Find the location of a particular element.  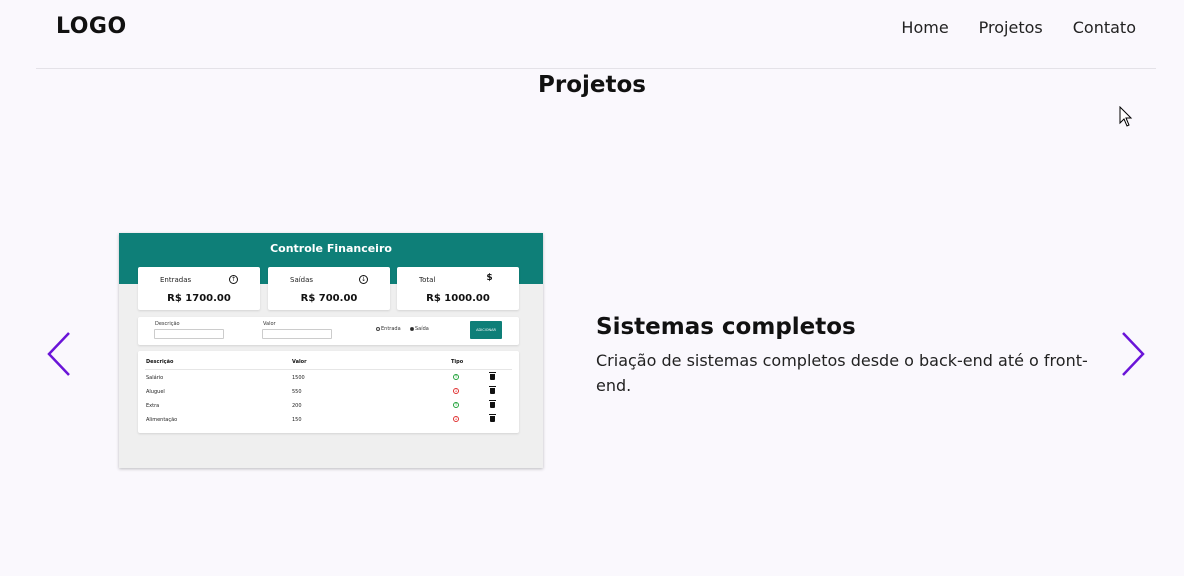

table-row: Aluguel 550 ↓ is located at coordinates (328, 392).